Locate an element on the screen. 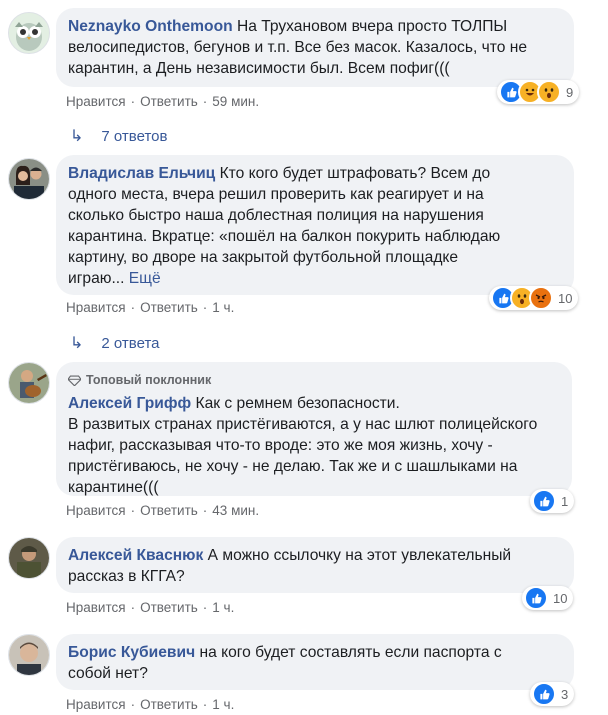 The height and width of the screenshot is (715, 608). comment-author: Алексей Грифф is located at coordinates (129, 403).